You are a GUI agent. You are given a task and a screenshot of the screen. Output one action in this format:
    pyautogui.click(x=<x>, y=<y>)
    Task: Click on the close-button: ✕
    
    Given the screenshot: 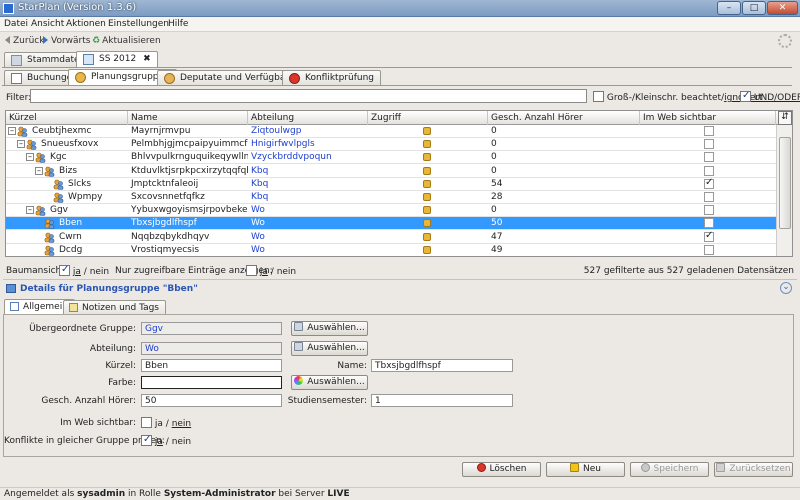 What is the action you would take?
    pyautogui.click(x=782, y=8)
    